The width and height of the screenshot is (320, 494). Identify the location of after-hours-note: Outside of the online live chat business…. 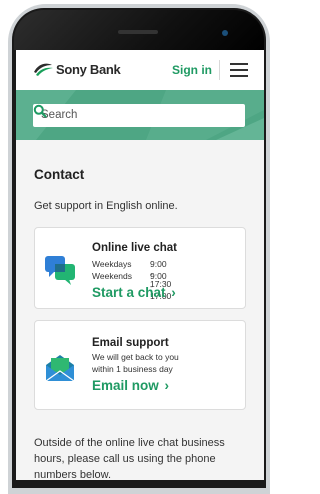
(129, 458).